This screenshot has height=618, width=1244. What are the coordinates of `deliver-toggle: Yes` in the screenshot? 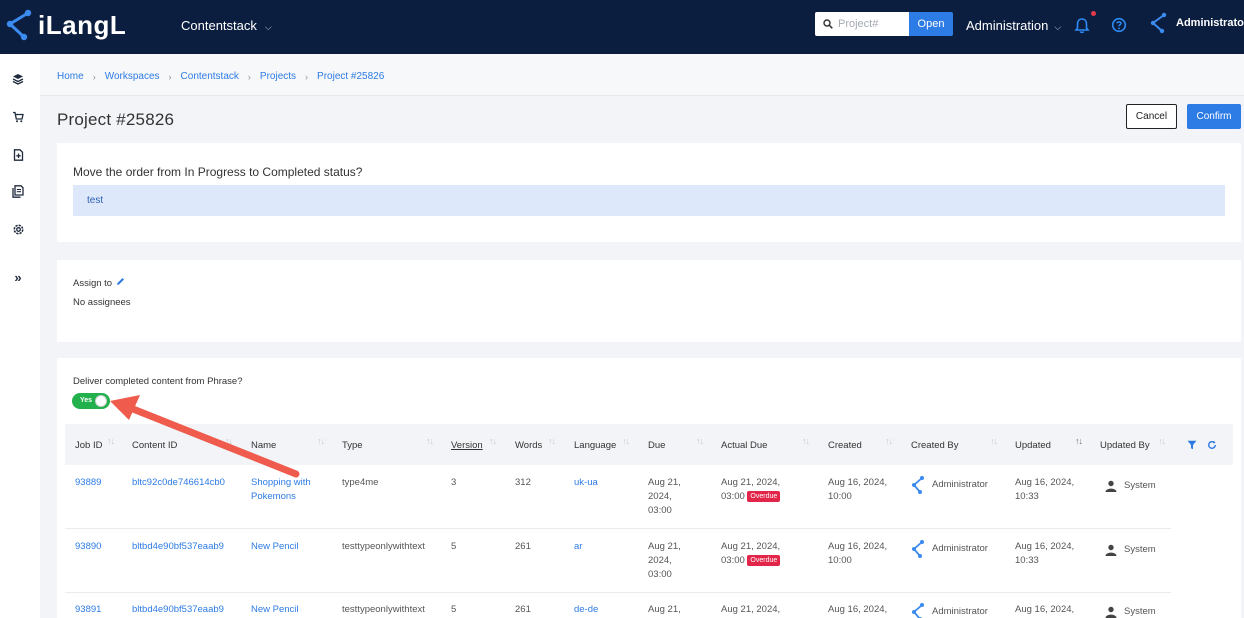 It's located at (91, 401).